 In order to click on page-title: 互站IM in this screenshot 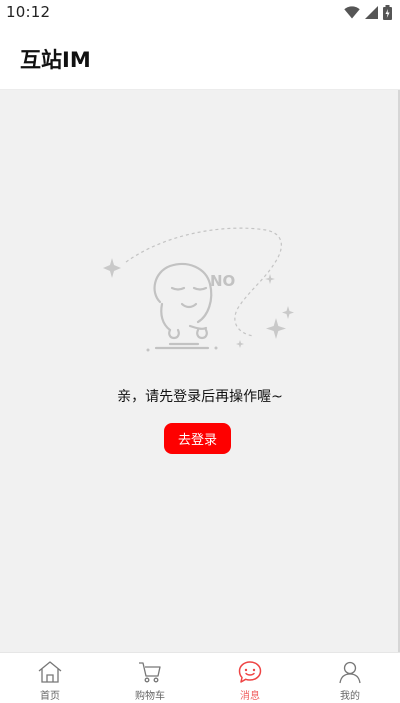, I will do `click(55, 60)`.